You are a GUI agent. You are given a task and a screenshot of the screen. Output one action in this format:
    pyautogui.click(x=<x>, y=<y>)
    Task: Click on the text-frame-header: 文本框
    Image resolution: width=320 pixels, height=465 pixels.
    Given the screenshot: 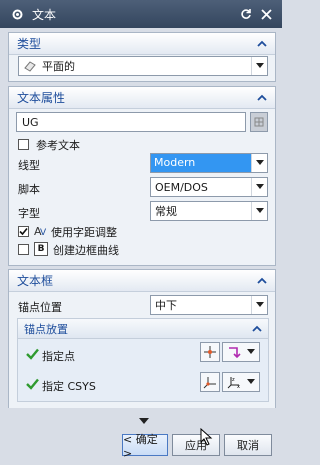 What is the action you would take?
    pyautogui.click(x=142, y=281)
    